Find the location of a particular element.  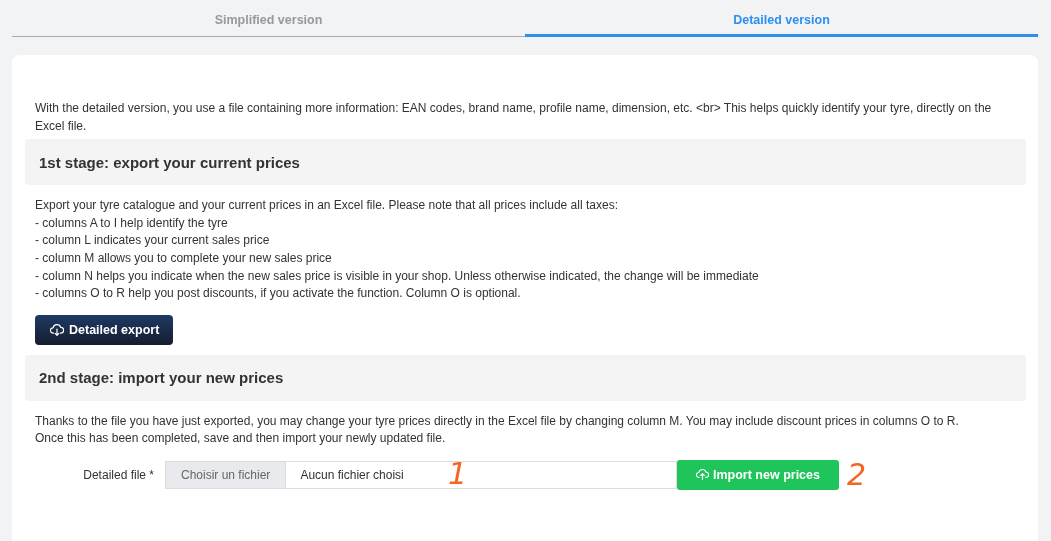

instruction-line: Thanks to the file you have just exported, you may change your tyre prices directly in the Excel file by changing column M. You may include discount prices in columns O to R. is located at coordinates (497, 421).